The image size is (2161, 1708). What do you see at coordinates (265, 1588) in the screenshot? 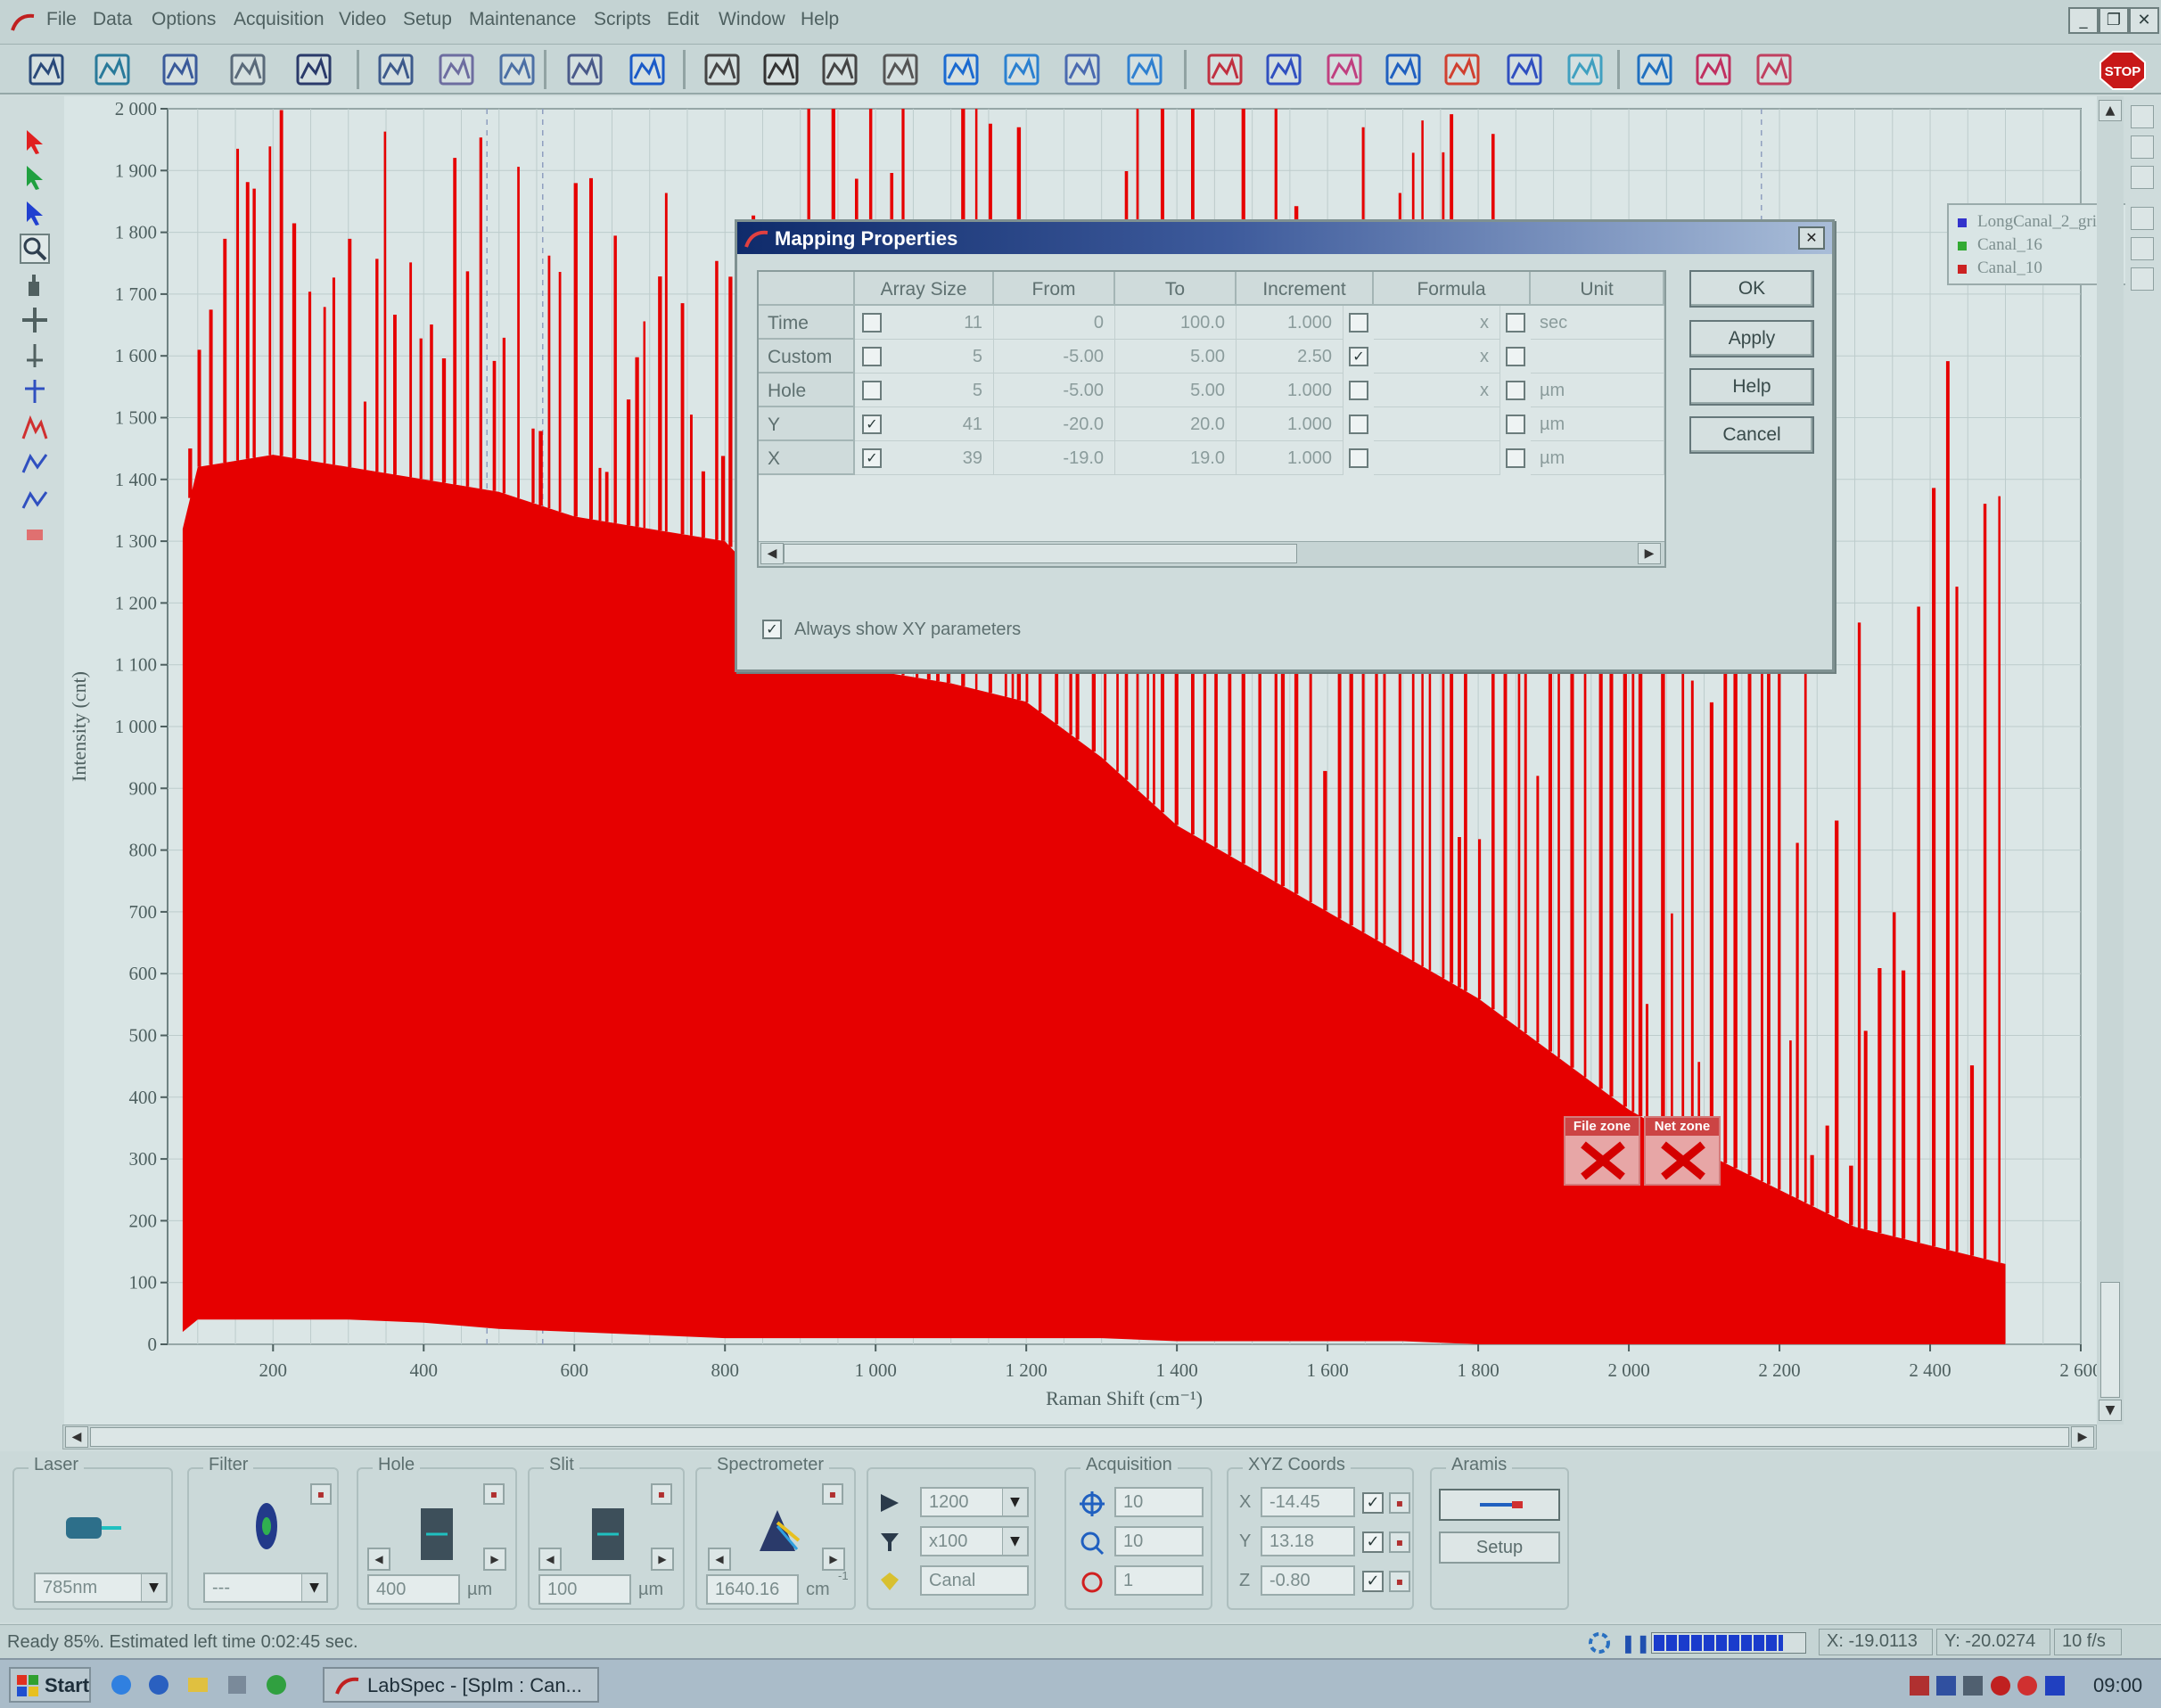
I see `filter-select: --- ▼` at bounding box center [265, 1588].